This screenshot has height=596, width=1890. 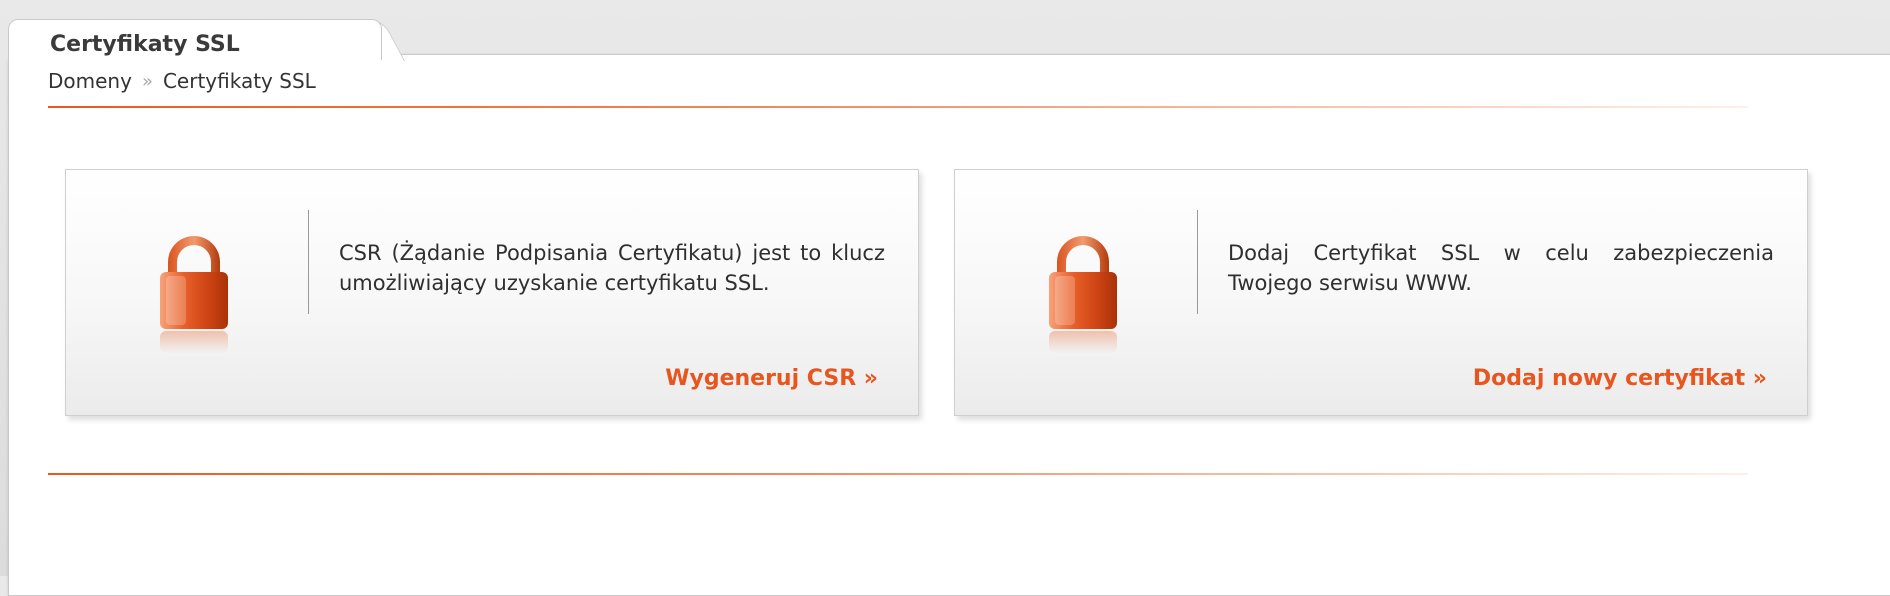 I want to click on breadcrumb-current: Certyfikaty SSL, so click(x=239, y=81).